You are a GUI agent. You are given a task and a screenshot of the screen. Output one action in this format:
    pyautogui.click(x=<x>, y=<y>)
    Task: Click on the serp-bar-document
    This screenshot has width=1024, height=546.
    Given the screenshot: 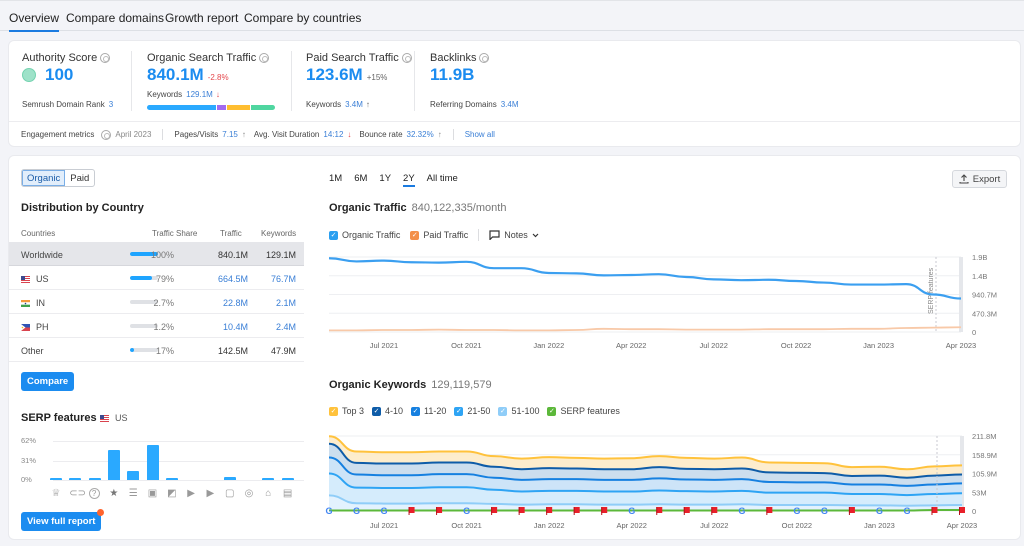 What is the action you would take?
    pyautogui.click(x=287, y=479)
    